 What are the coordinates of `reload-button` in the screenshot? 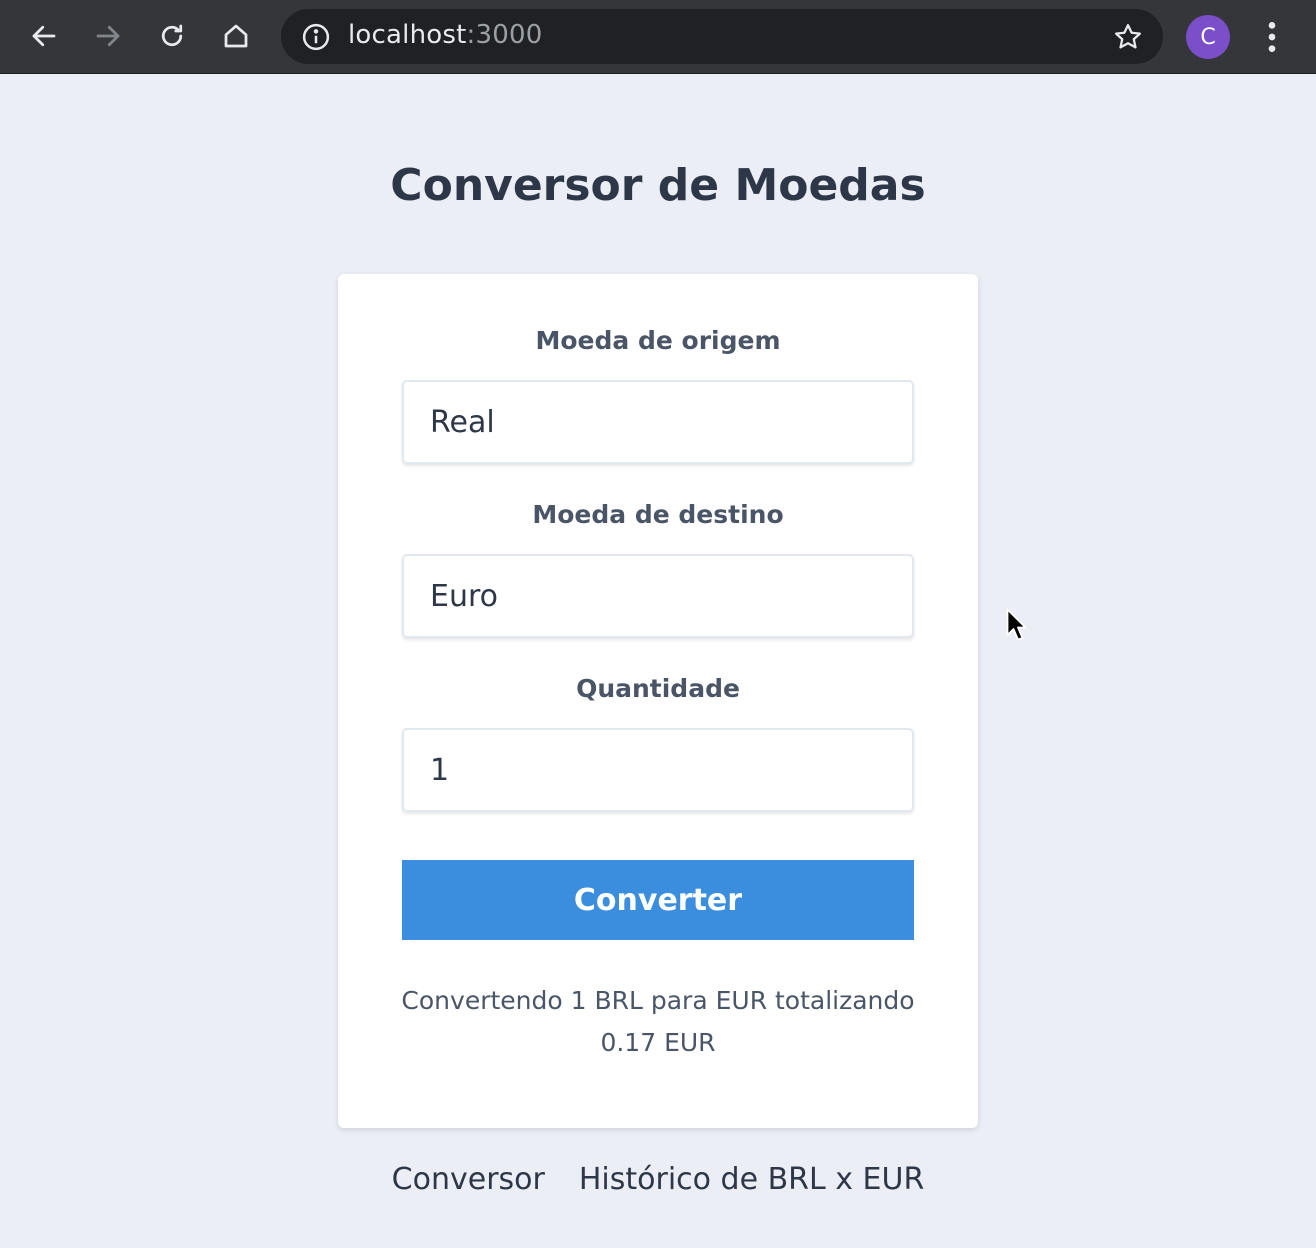 It's located at (172, 36).